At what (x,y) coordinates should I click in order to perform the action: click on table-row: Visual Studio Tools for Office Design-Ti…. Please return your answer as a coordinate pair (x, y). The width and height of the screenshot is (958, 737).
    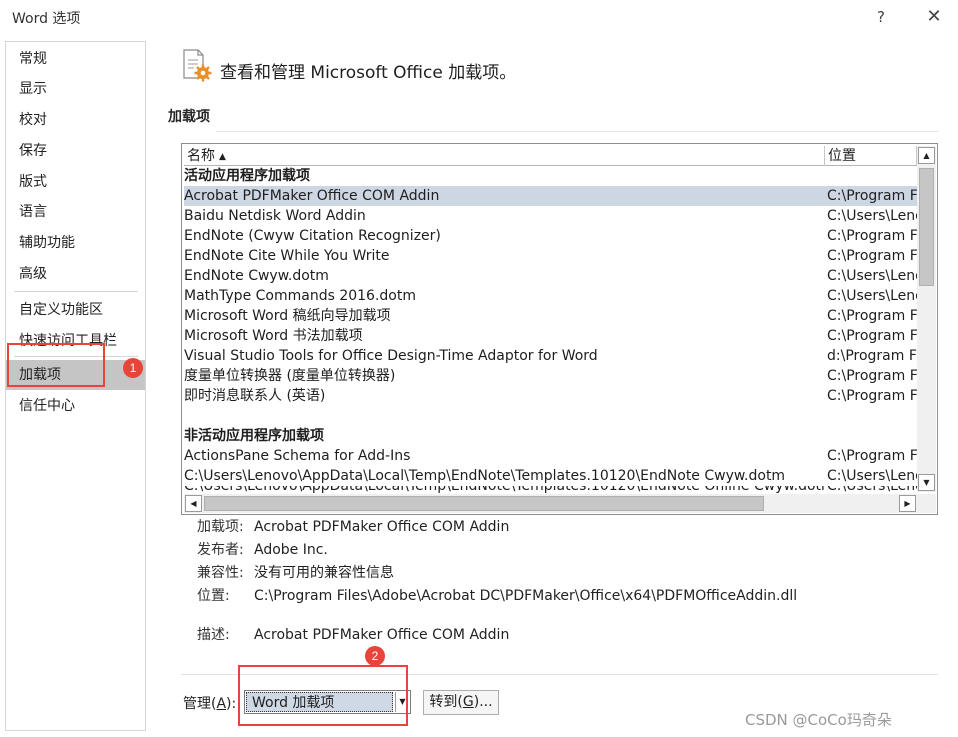
    Looking at the image, I should click on (551, 356).